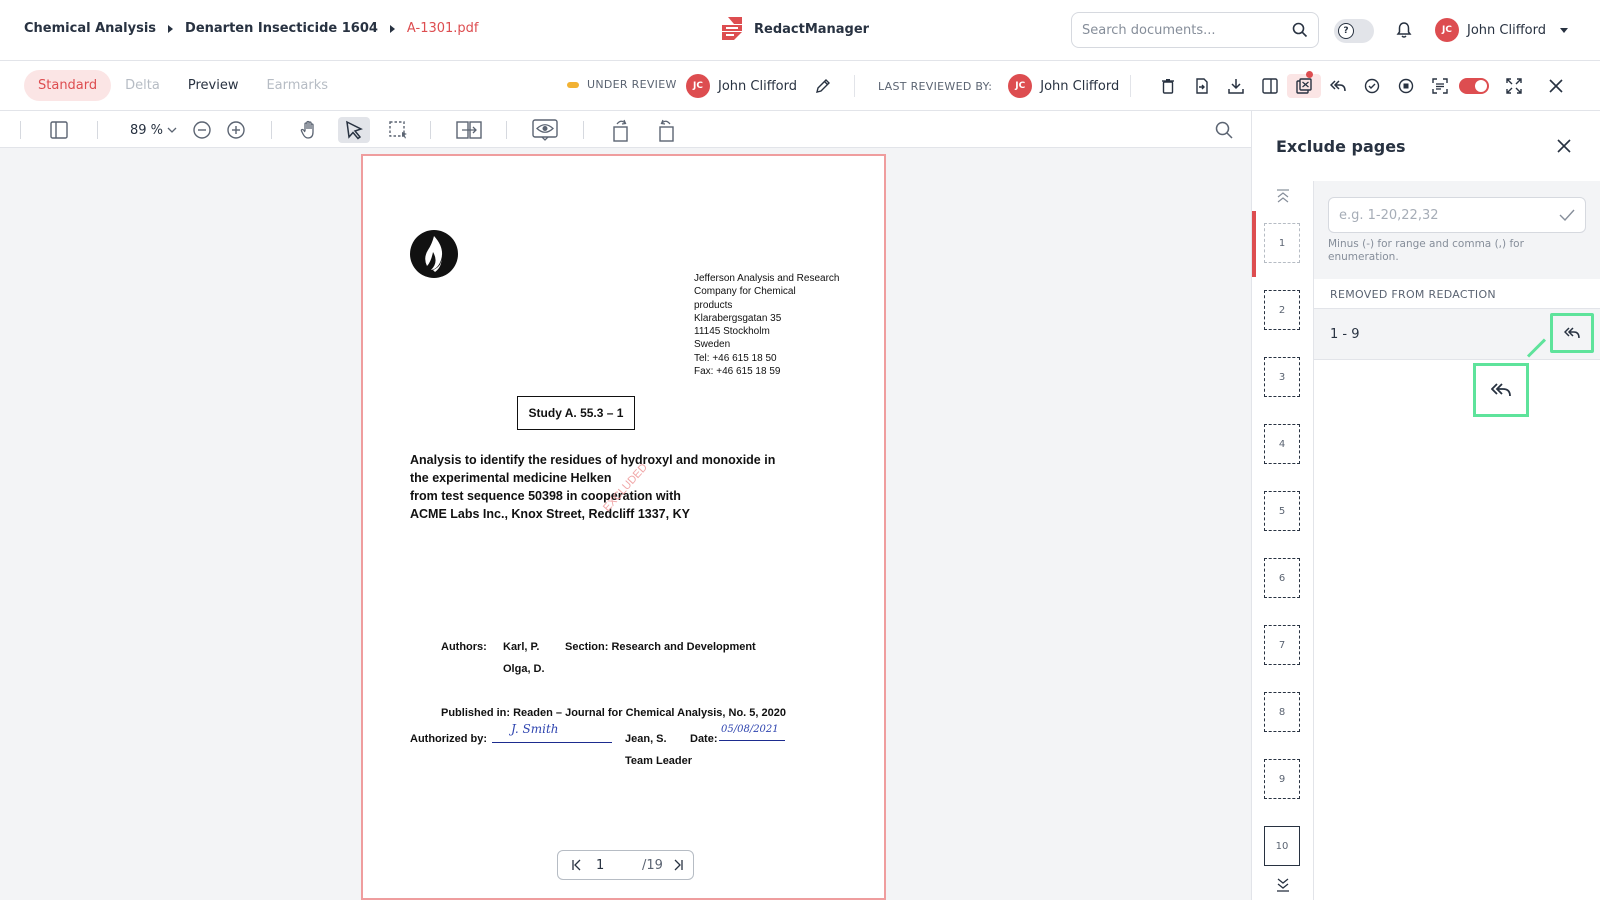 This screenshot has height=900, width=1600. What do you see at coordinates (576, 413) in the screenshot?
I see `study-id: Study A. 55.3 – 1` at bounding box center [576, 413].